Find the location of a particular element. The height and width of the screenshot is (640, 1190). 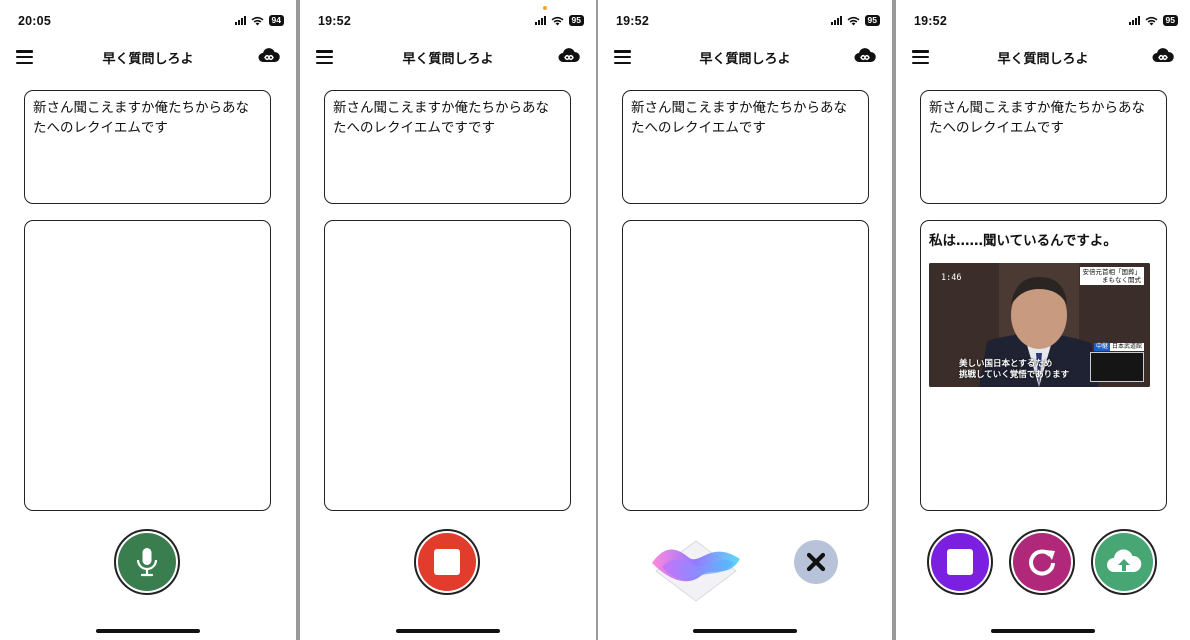

video-subtitle-line-2: 挑戦していく覚悟であります is located at coordinates (1014, 375).